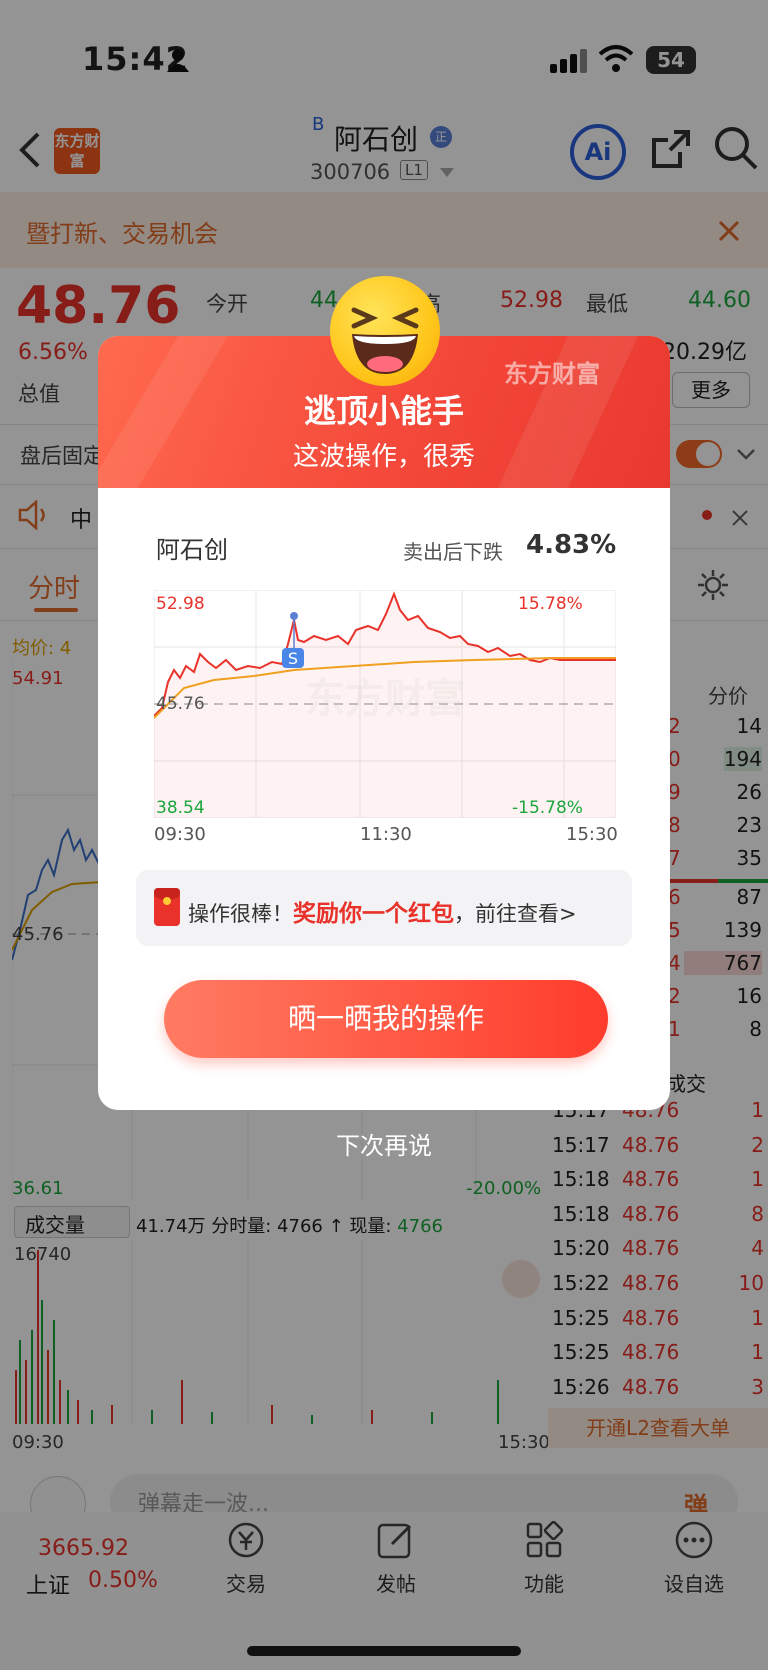 This screenshot has width=768, height=1670. Describe the element at coordinates (592, 834) in the screenshot. I see `chart-time-end: 15:30` at that location.